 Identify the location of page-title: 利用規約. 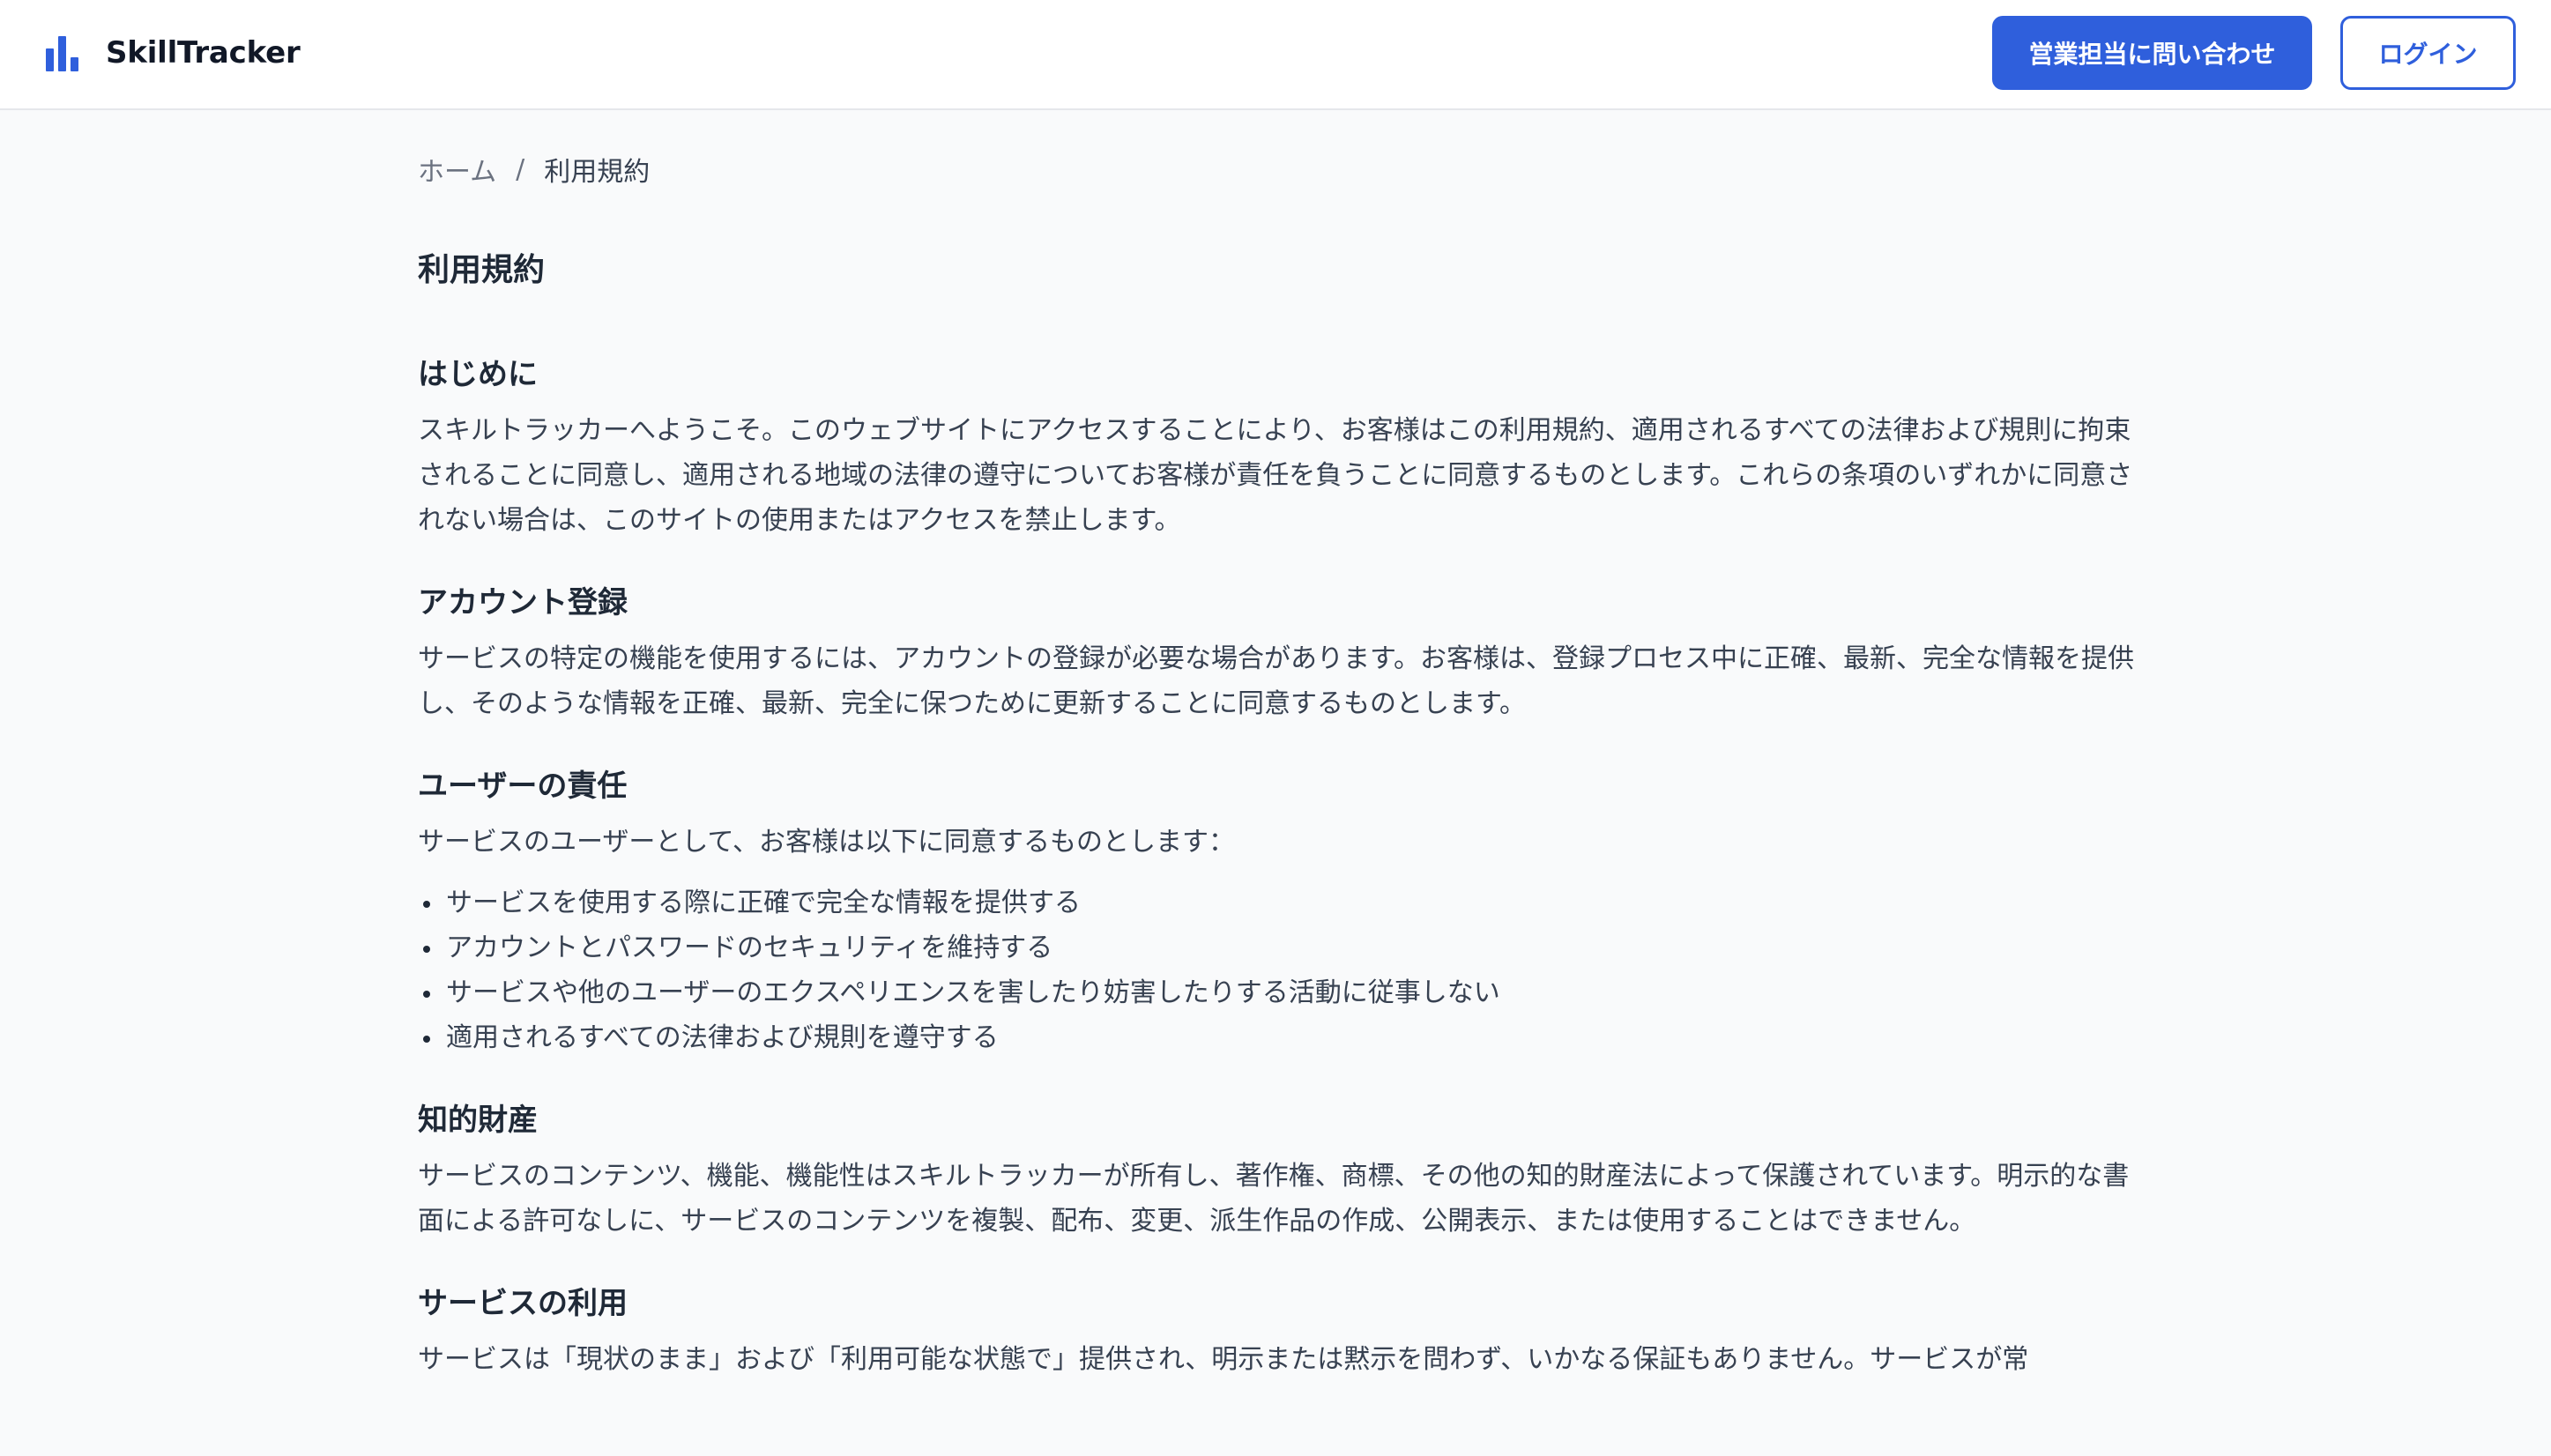
(482, 270).